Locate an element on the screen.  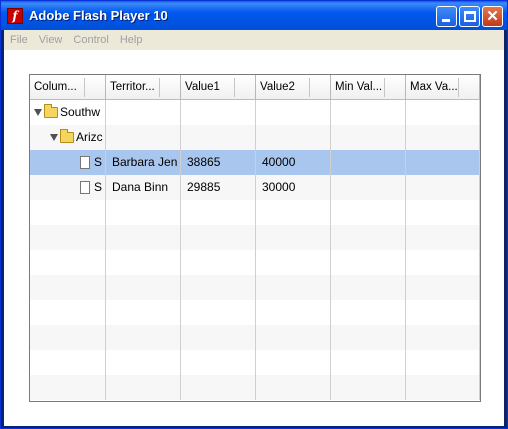
column-header-label: Value2 is located at coordinates (277, 87).